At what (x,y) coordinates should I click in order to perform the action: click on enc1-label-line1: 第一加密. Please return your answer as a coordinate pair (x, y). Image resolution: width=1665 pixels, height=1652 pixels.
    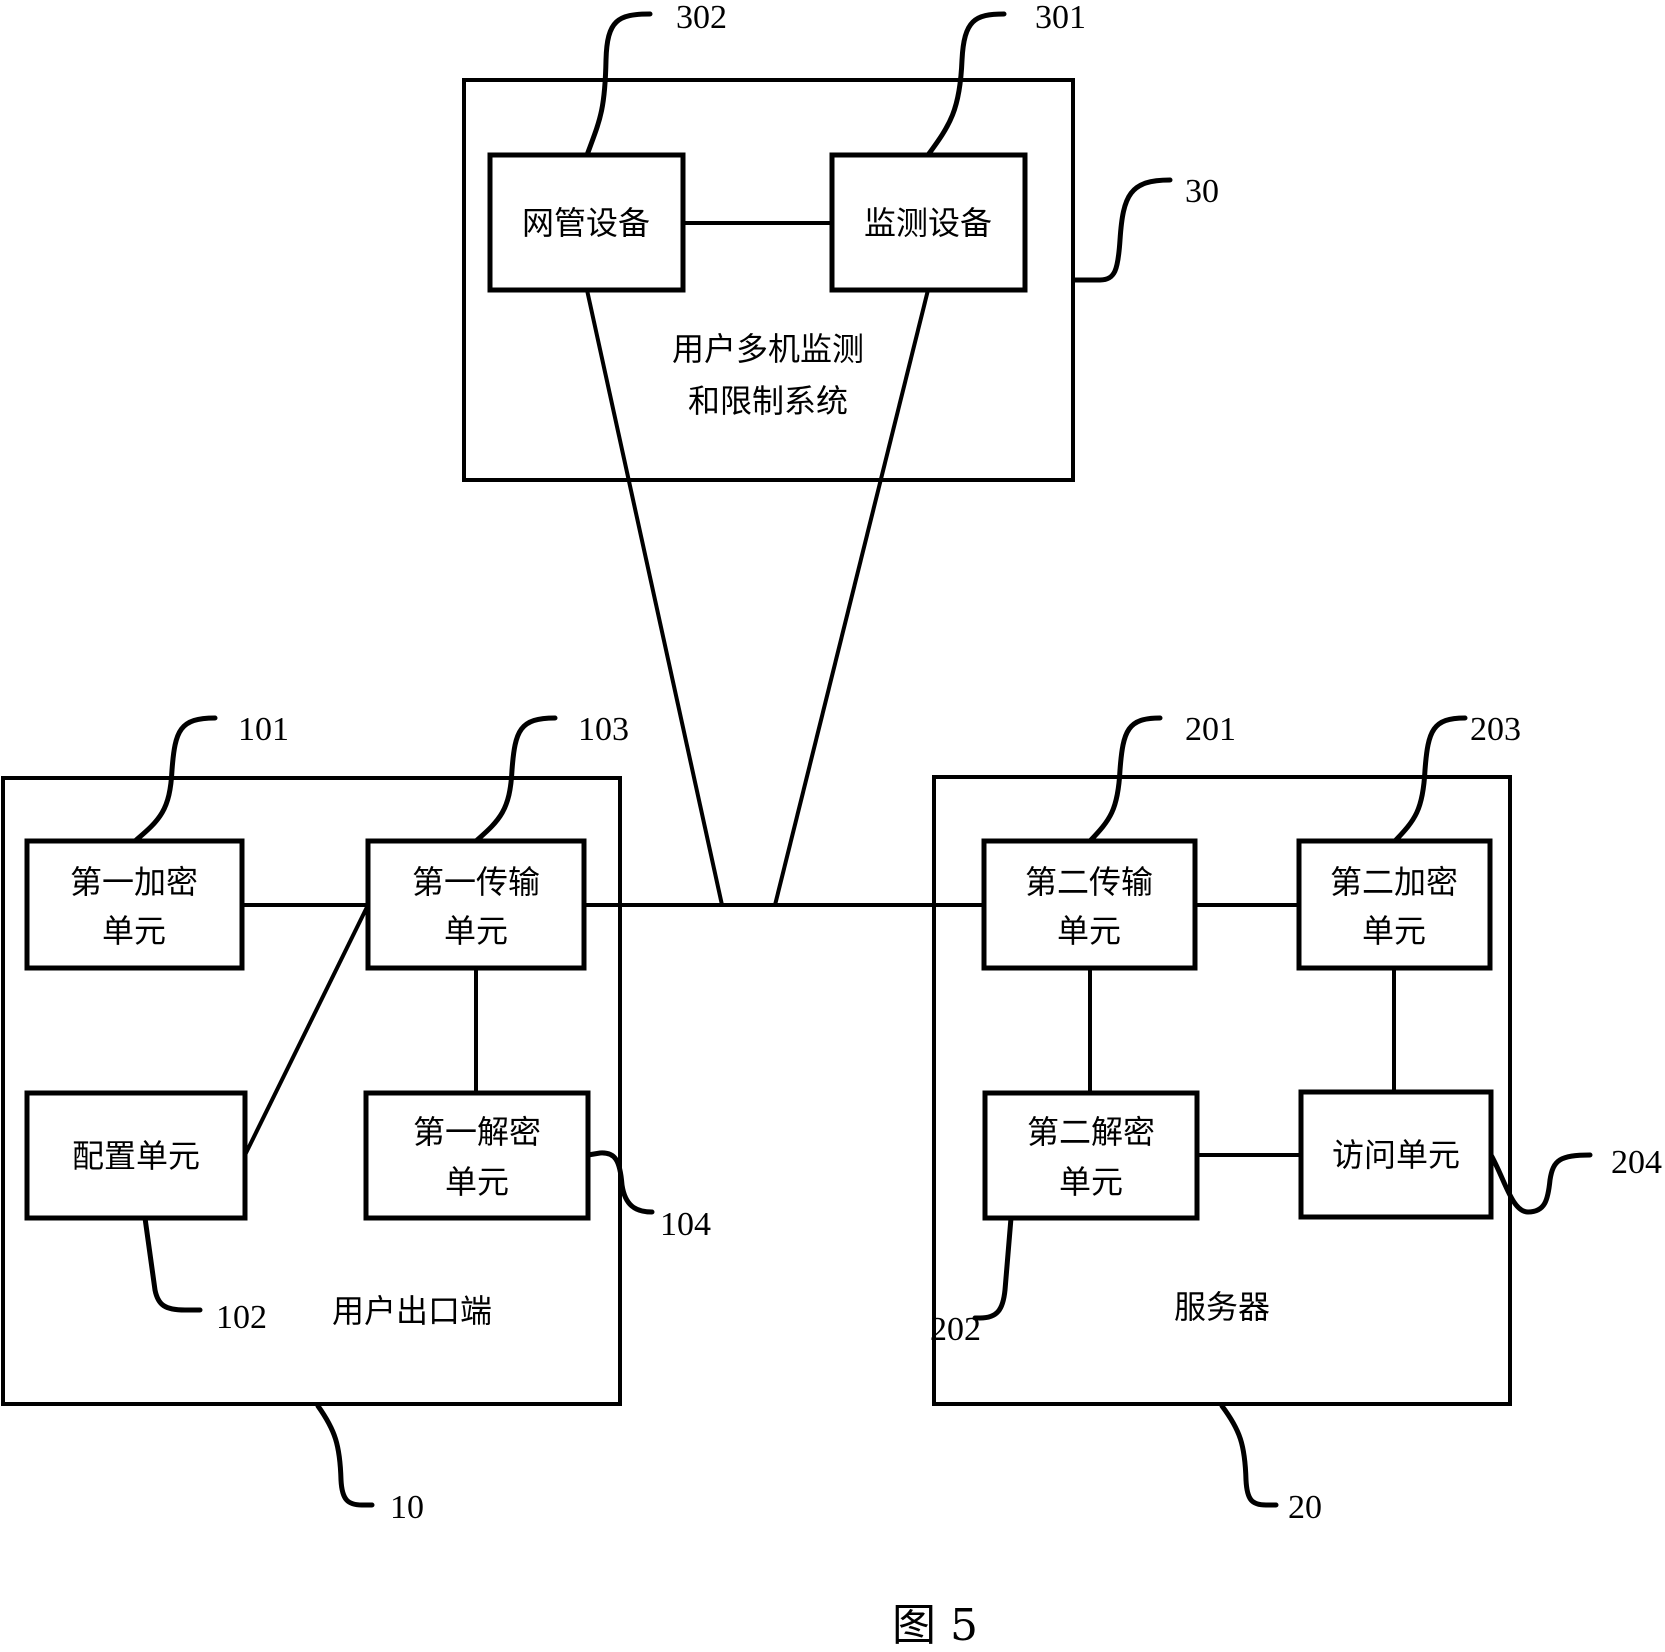
    Looking at the image, I should click on (134, 882).